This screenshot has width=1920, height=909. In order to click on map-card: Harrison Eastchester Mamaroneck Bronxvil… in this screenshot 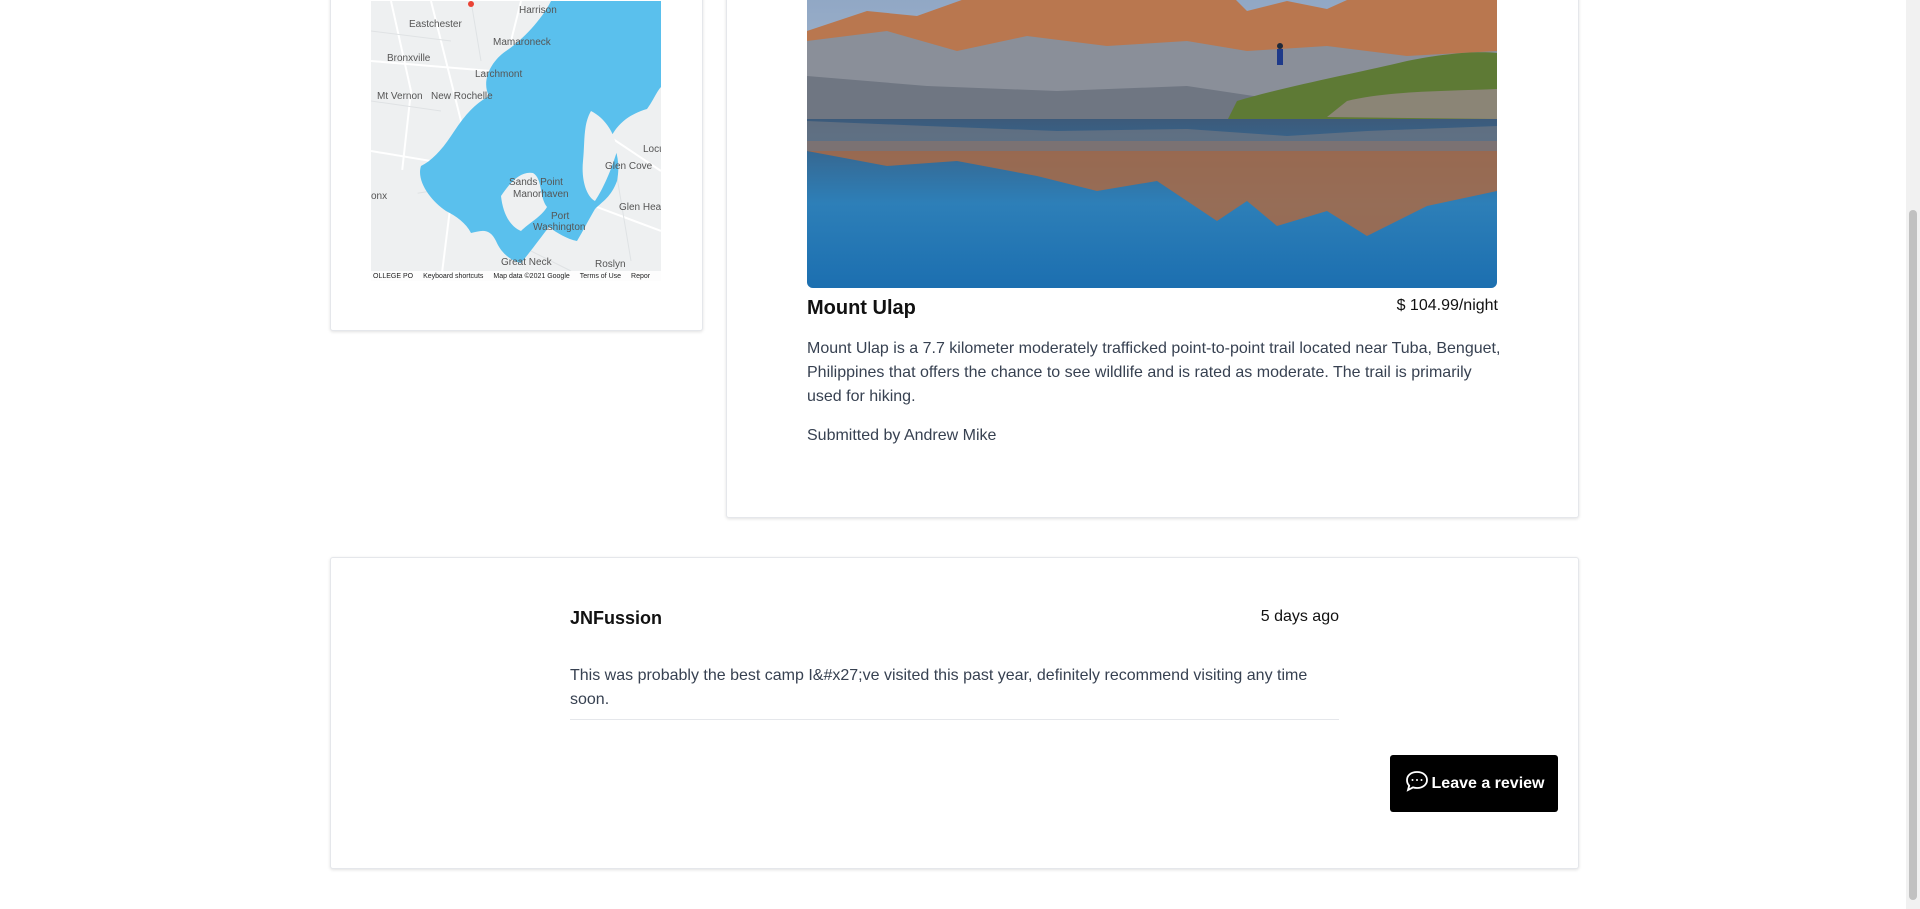, I will do `click(516, 165)`.